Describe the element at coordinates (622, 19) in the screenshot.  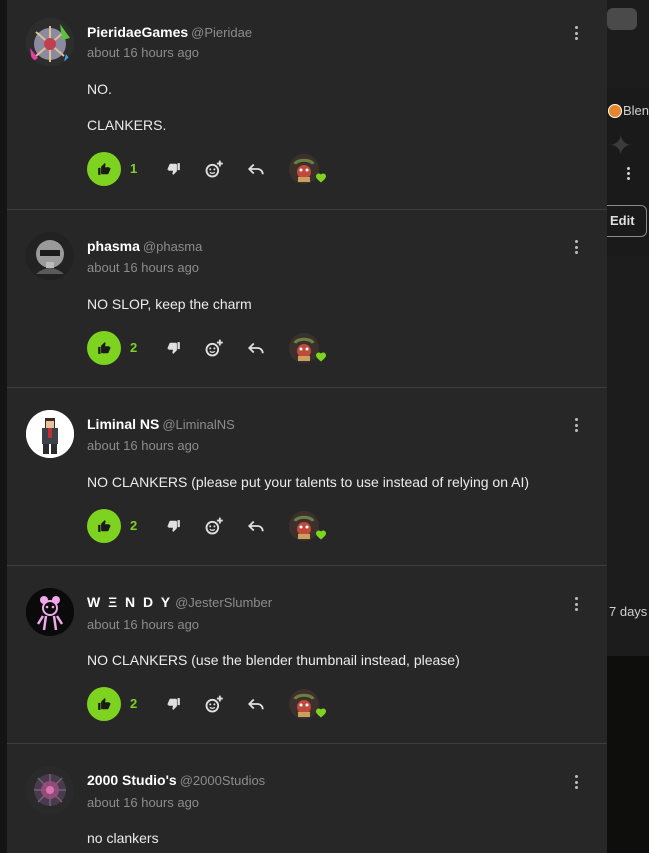
I see `background-search-bar` at that location.